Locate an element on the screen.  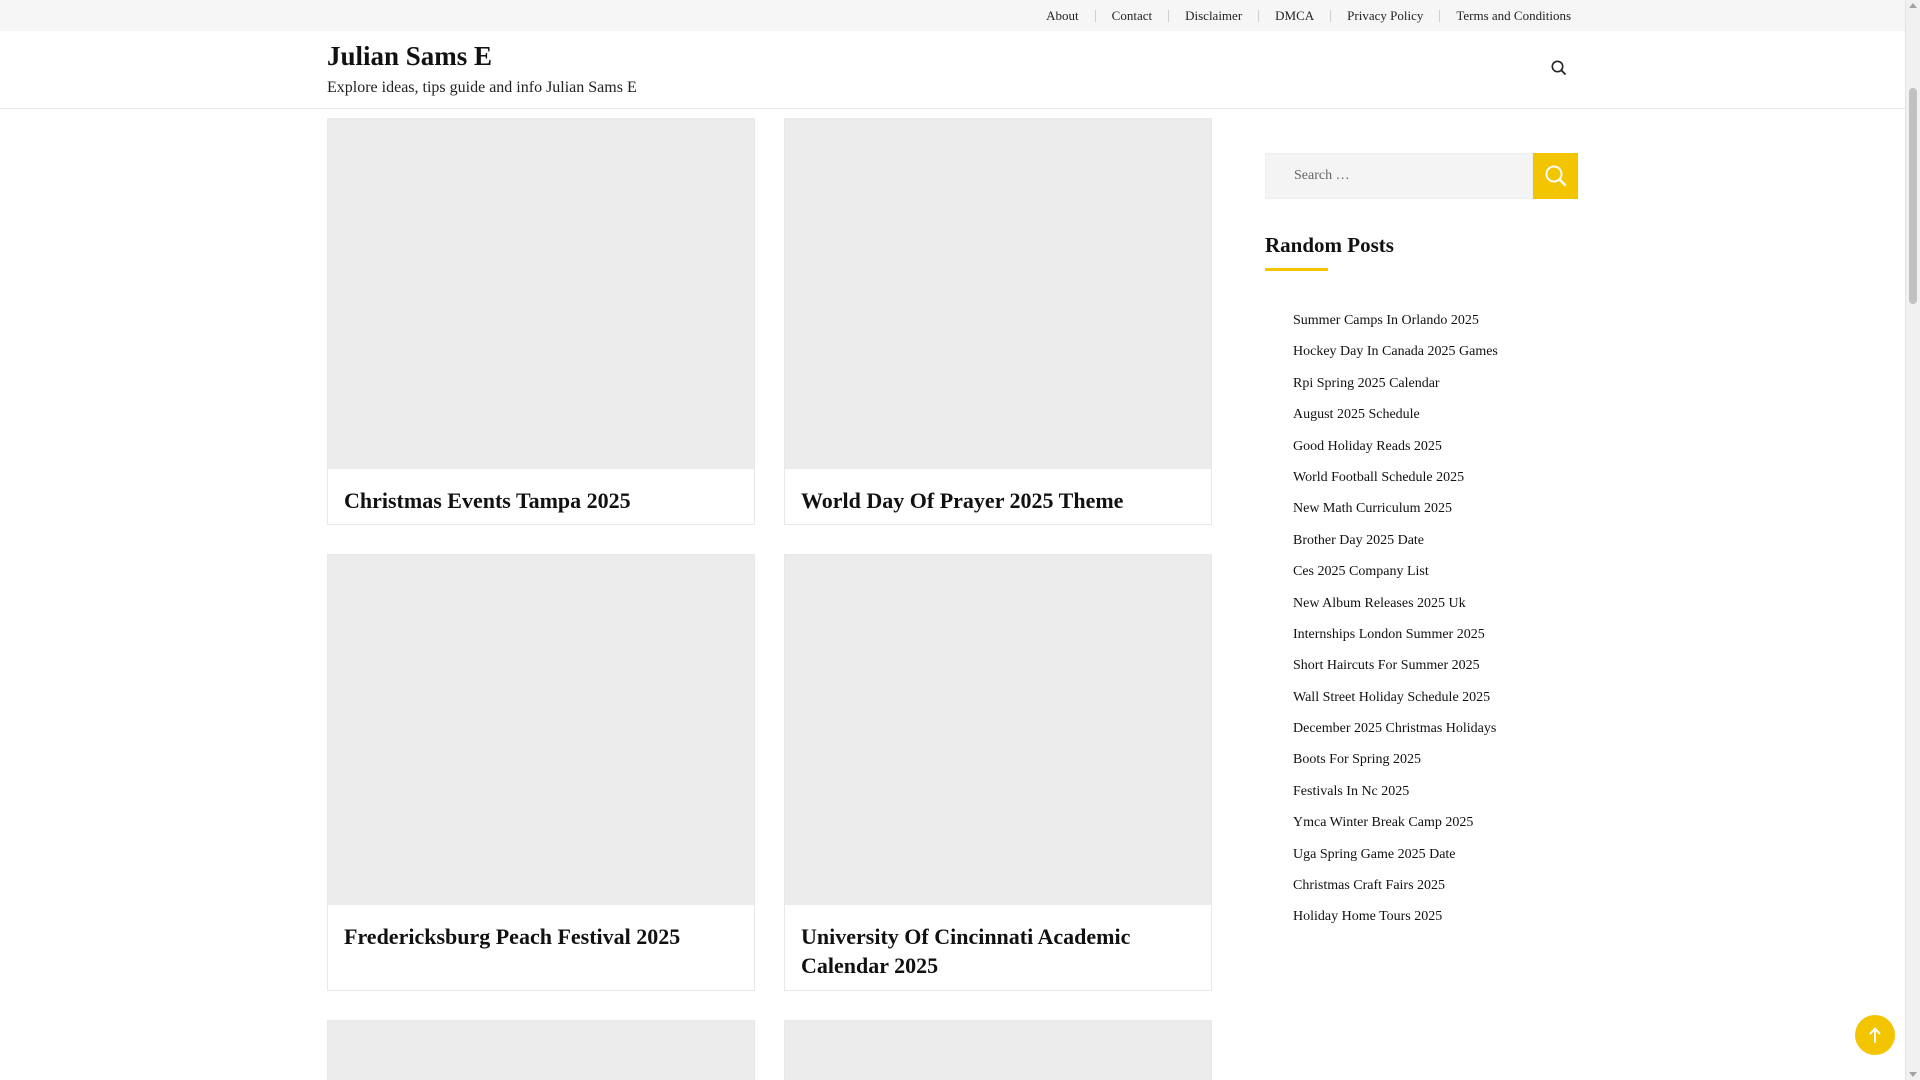
random-post-link: Boots For Spring 2025 is located at coordinates (1395, 764).